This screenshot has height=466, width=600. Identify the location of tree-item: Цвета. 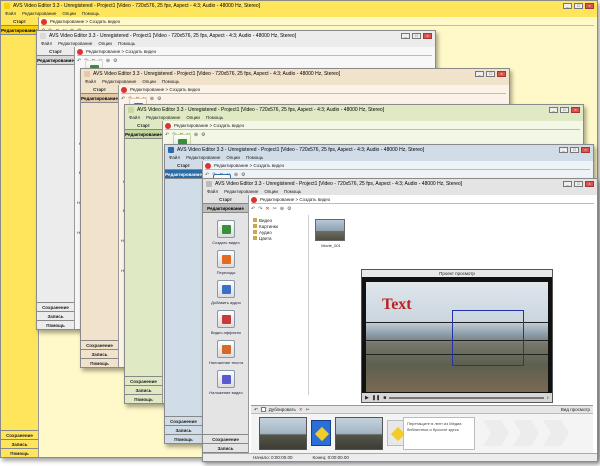
(279, 238).